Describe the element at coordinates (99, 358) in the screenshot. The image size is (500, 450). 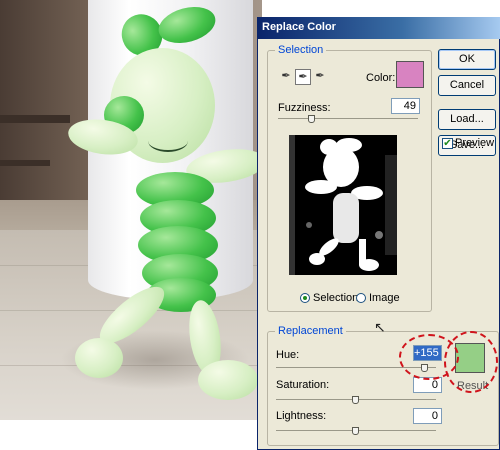
I see `balloon-foot-left` at that location.